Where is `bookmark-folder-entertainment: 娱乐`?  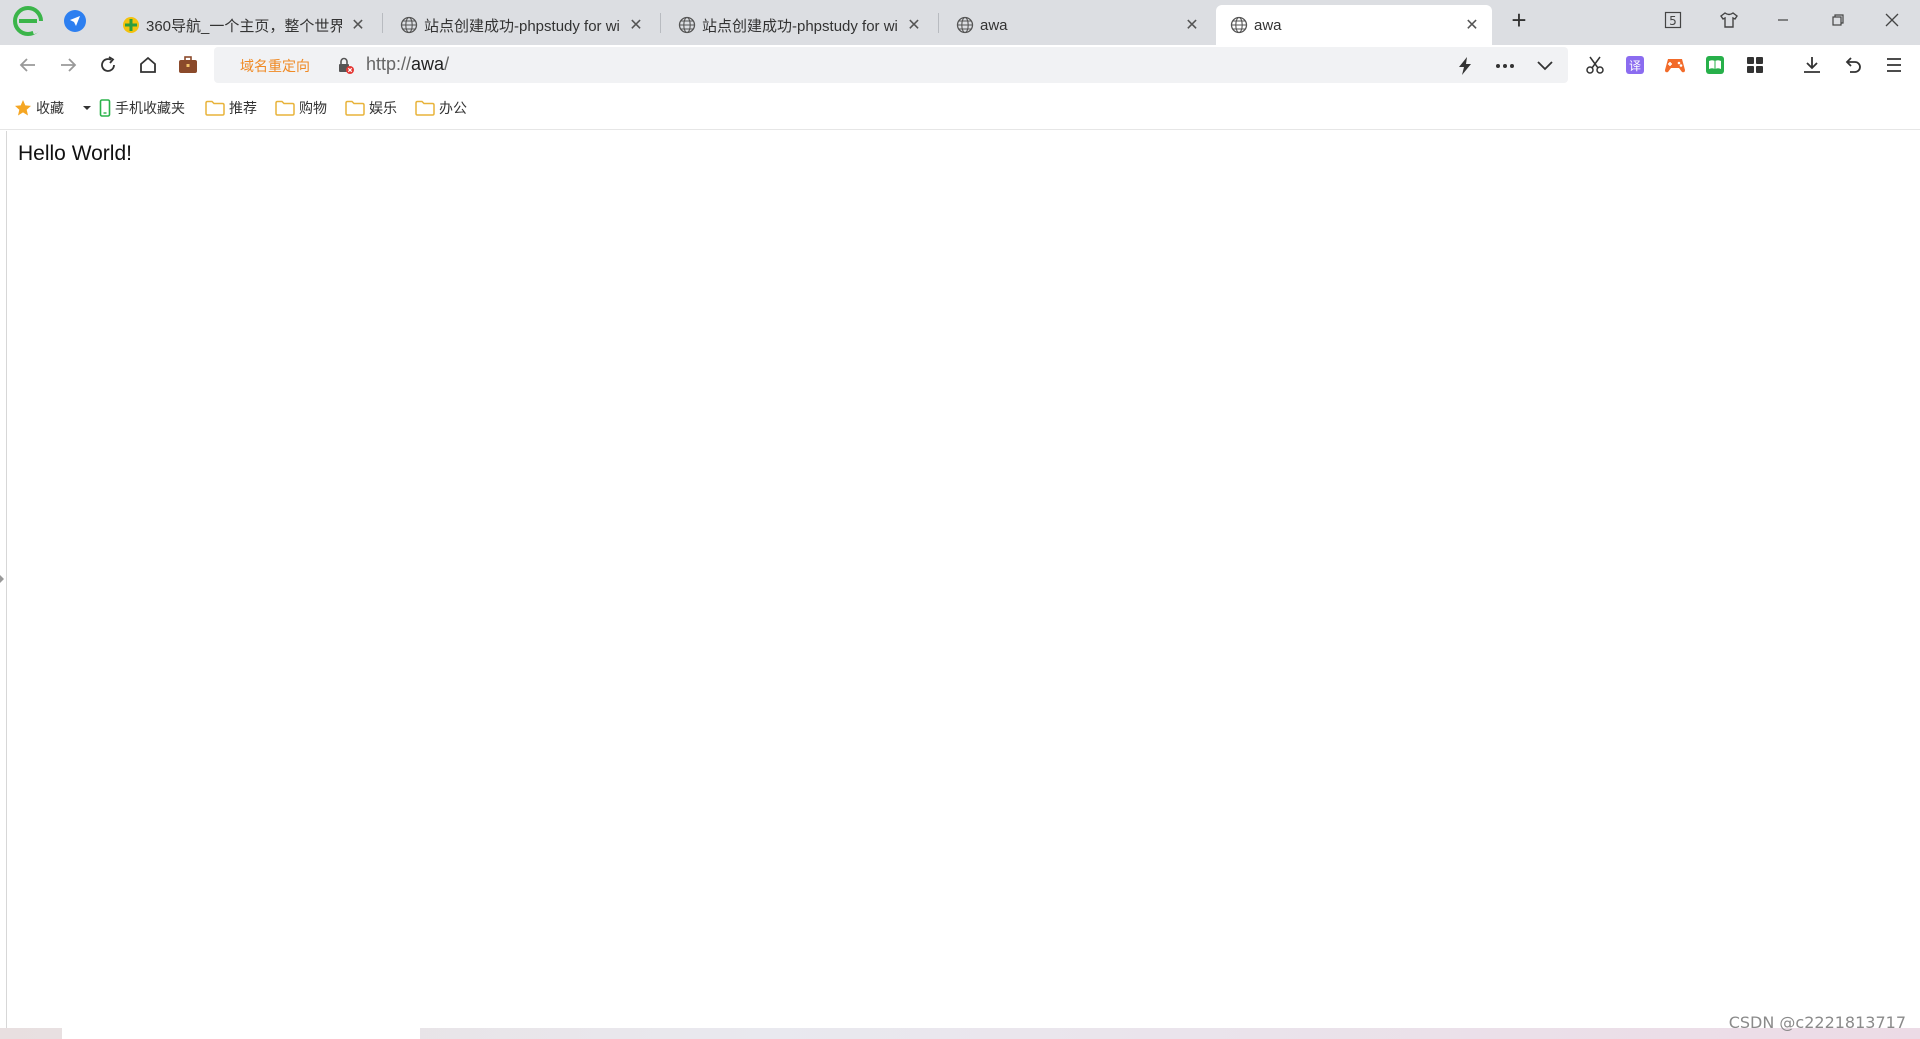
bookmark-folder-entertainment: 娱乐 is located at coordinates (371, 108).